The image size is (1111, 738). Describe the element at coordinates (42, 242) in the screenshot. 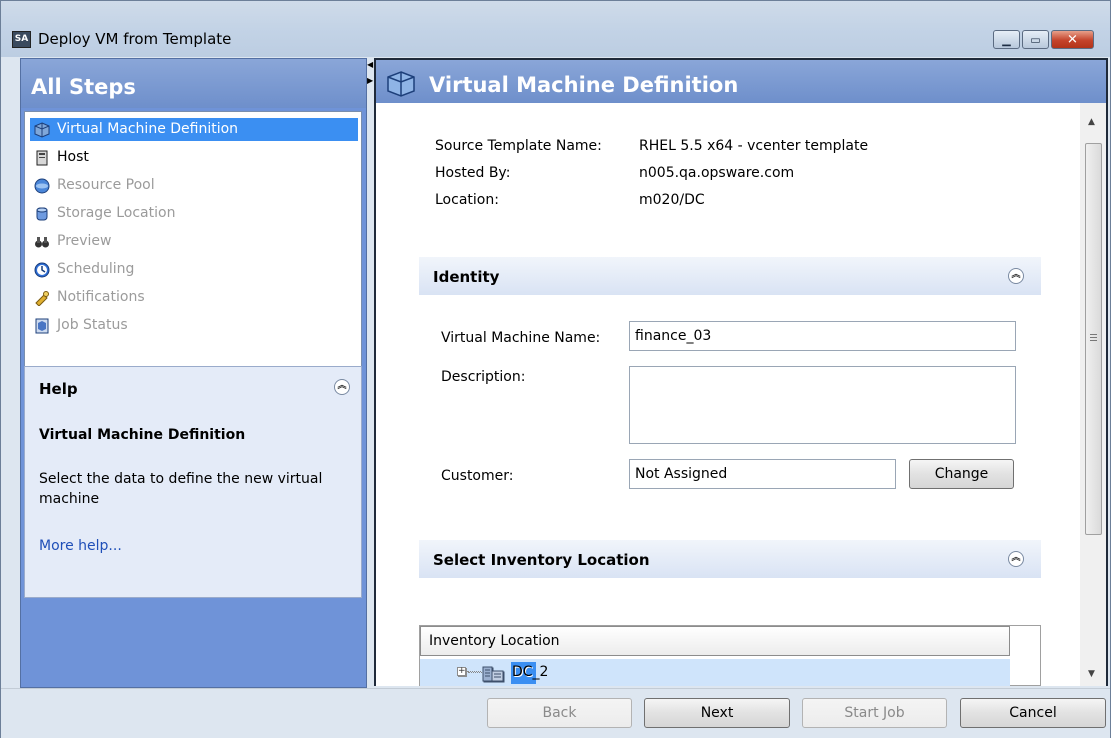

I see `binoculars-icon` at that location.